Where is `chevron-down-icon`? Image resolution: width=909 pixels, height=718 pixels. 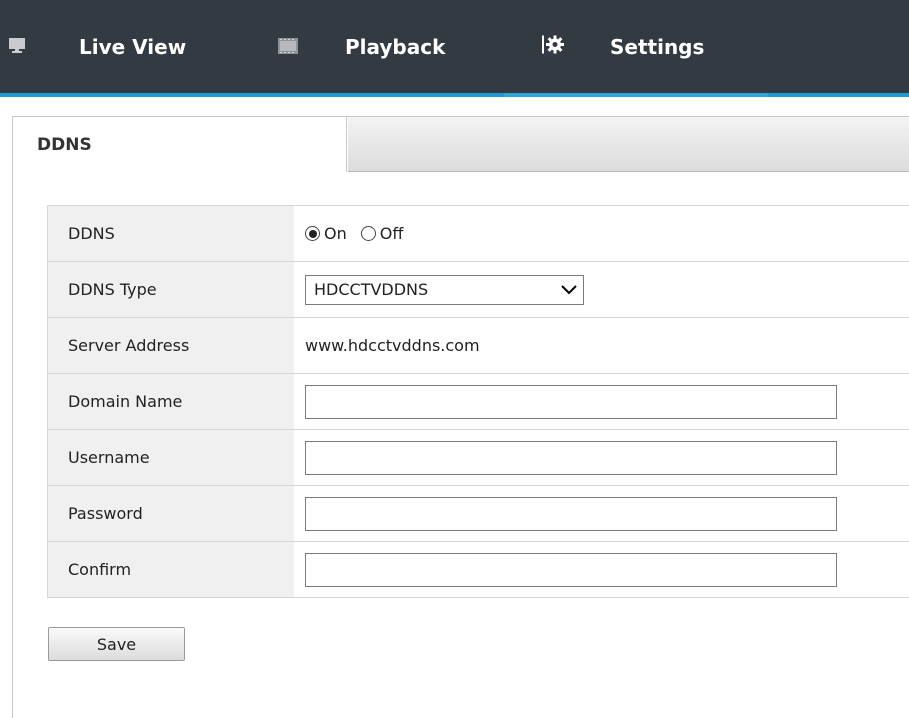
chevron-down-icon is located at coordinates (569, 289).